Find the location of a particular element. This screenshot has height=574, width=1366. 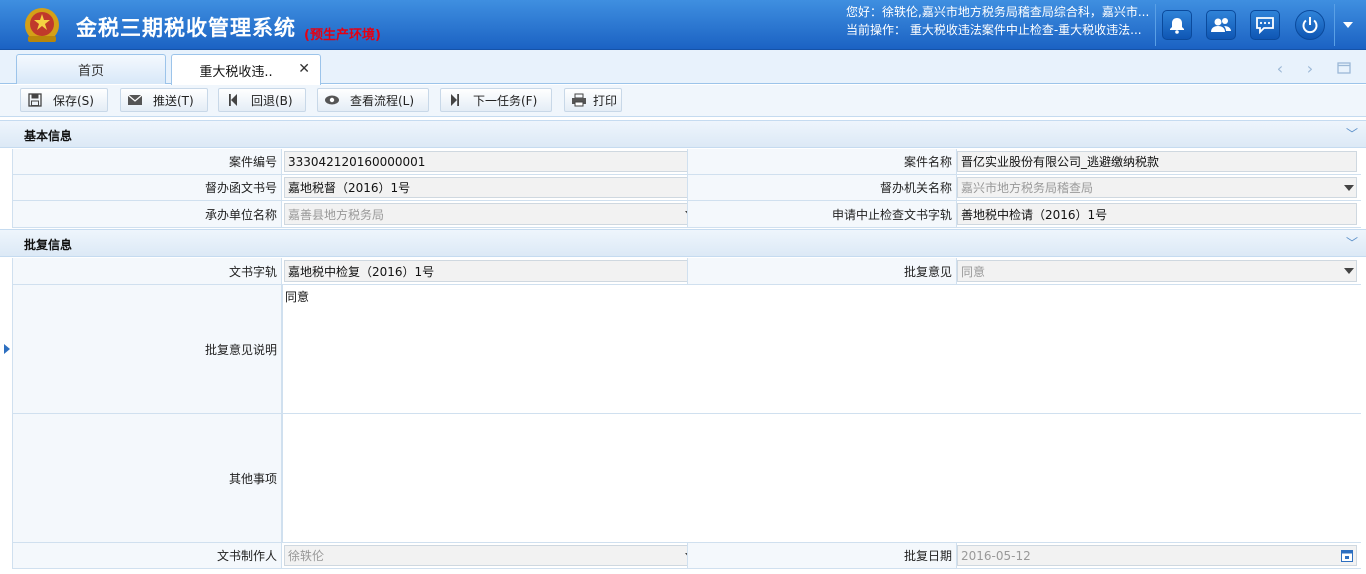

supervision-doc-field: 嘉地税督（2016）1号 is located at coordinates (489, 187).